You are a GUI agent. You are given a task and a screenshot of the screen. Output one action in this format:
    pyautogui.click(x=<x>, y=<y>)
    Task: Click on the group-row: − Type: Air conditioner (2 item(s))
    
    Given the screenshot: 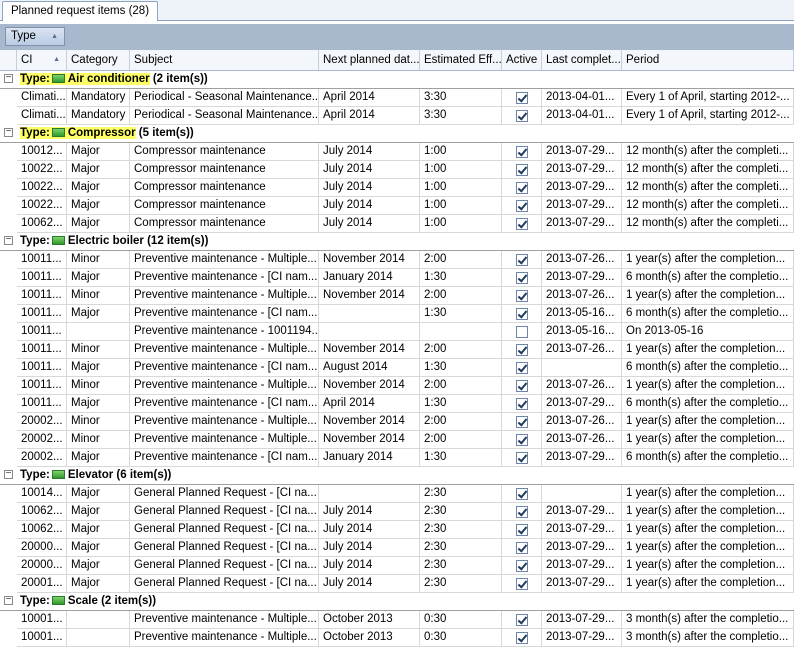 What is the action you would take?
    pyautogui.click(x=397, y=80)
    